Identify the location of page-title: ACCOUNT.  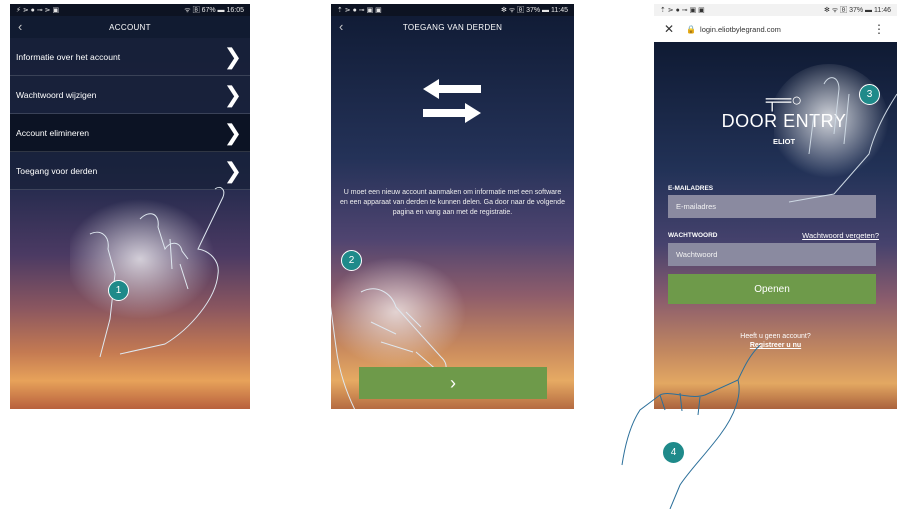
(130, 27).